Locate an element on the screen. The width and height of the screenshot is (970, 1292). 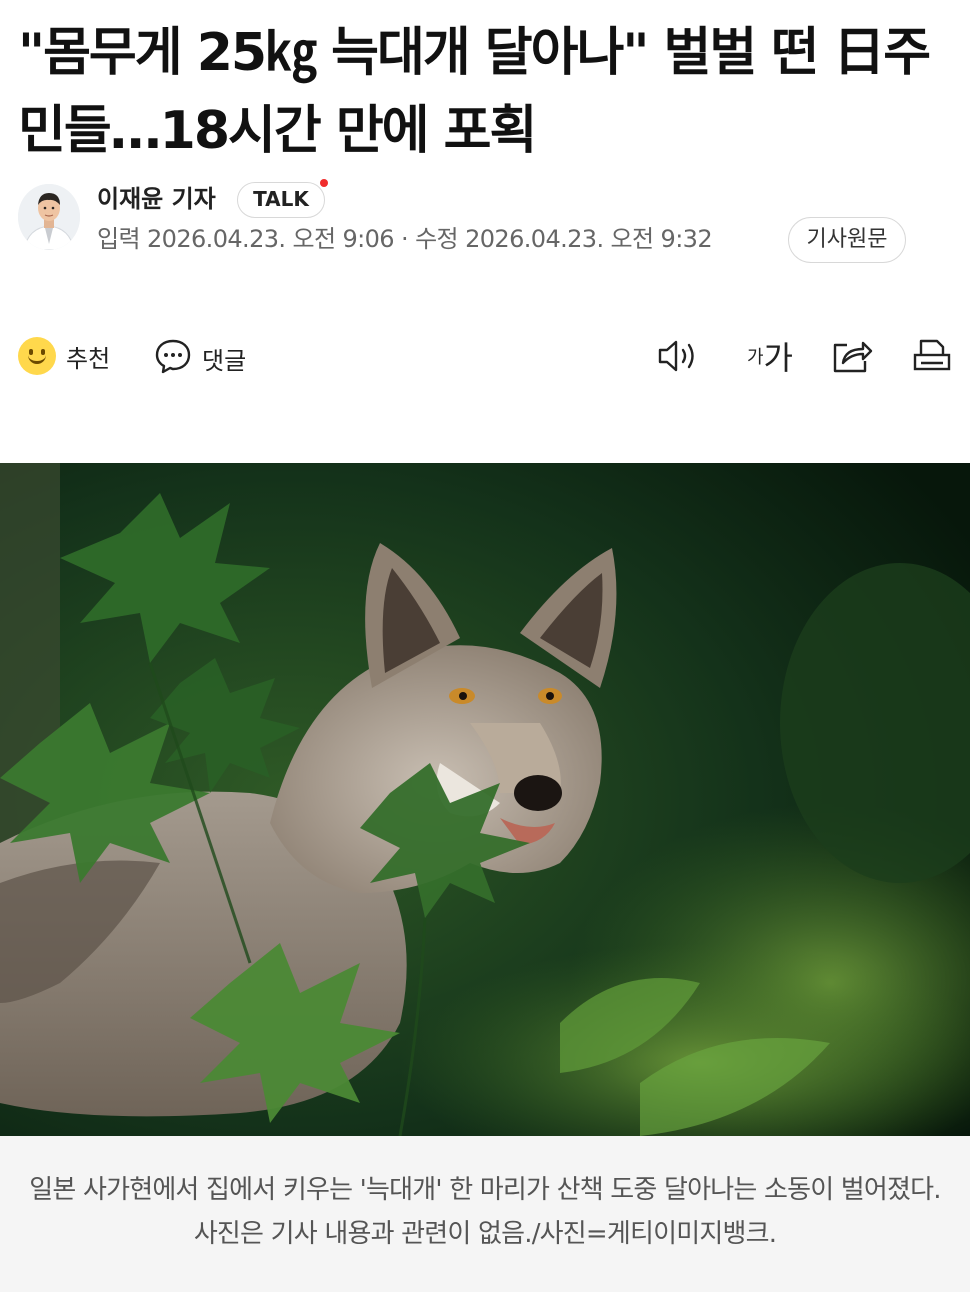
reporter-name: 이재윤 기자 is located at coordinates (156, 199).